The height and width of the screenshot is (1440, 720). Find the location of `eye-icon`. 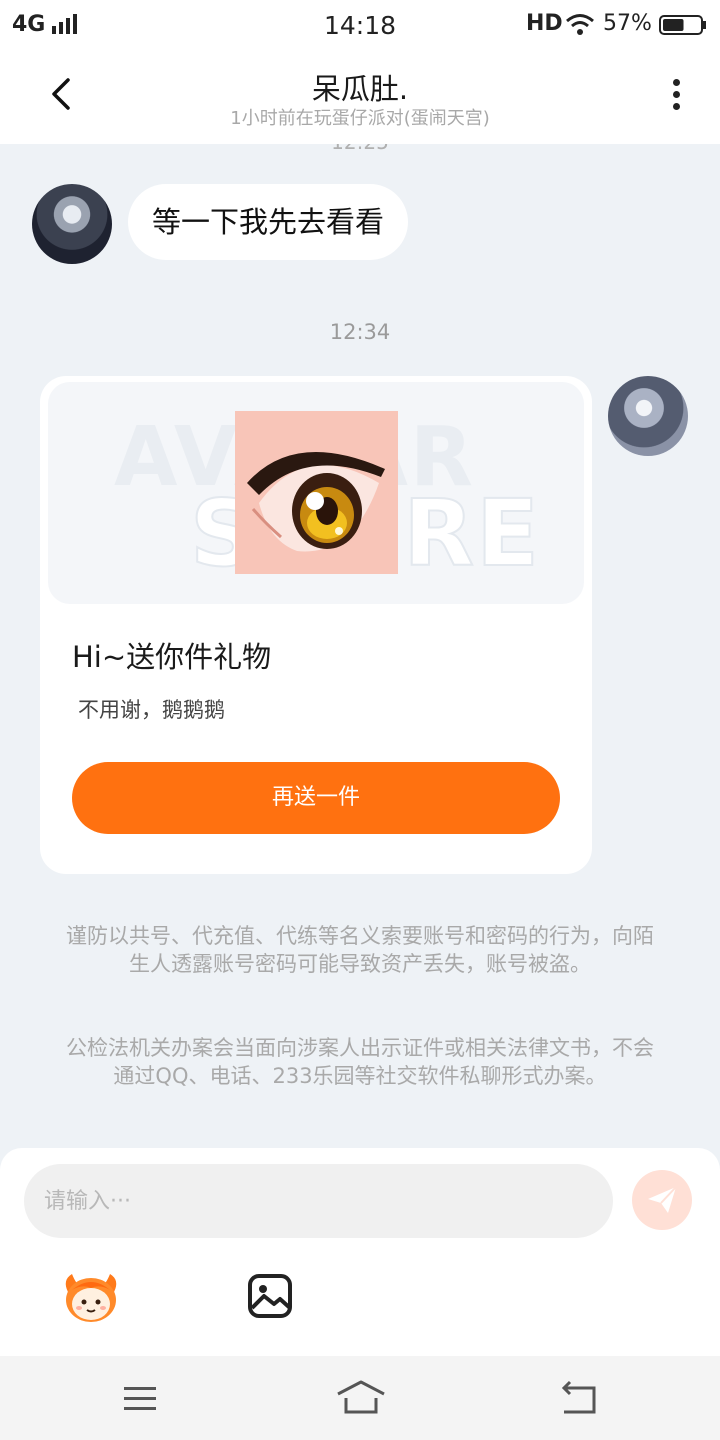

eye-icon is located at coordinates (316, 501).